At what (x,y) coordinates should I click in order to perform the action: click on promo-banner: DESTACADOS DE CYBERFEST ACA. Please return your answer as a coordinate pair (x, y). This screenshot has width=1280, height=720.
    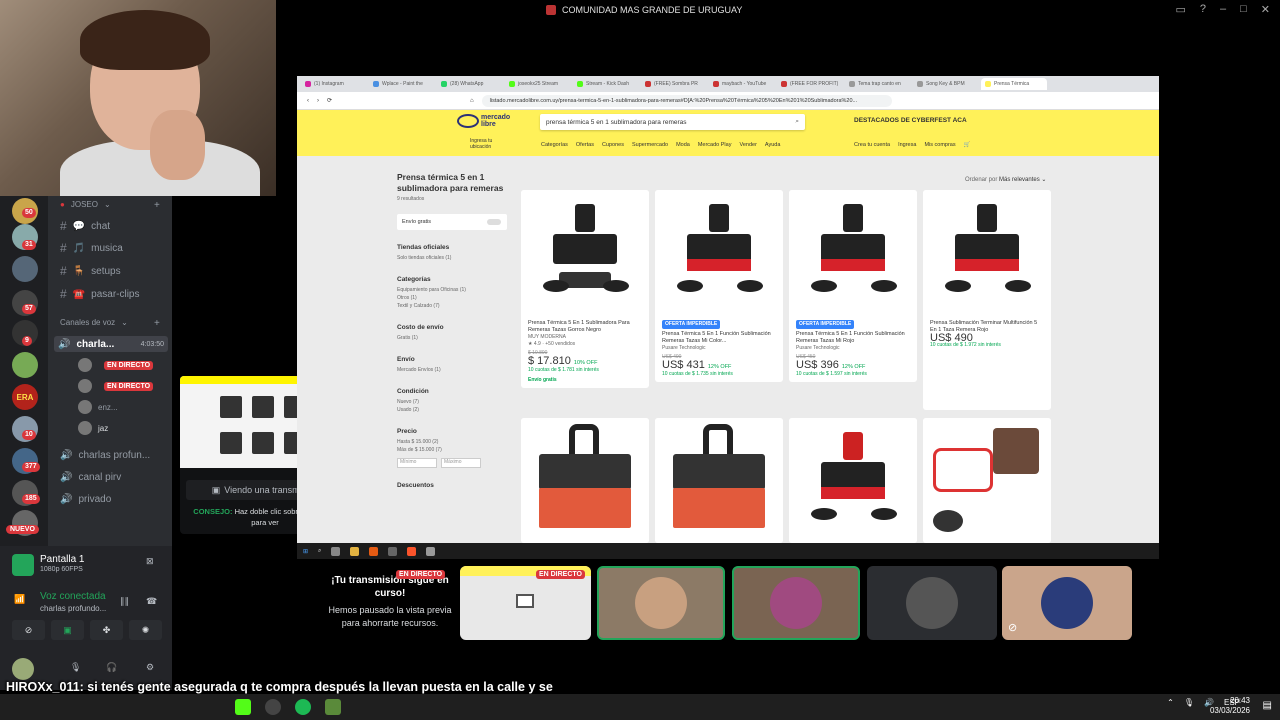
    Looking at the image, I should click on (910, 120).